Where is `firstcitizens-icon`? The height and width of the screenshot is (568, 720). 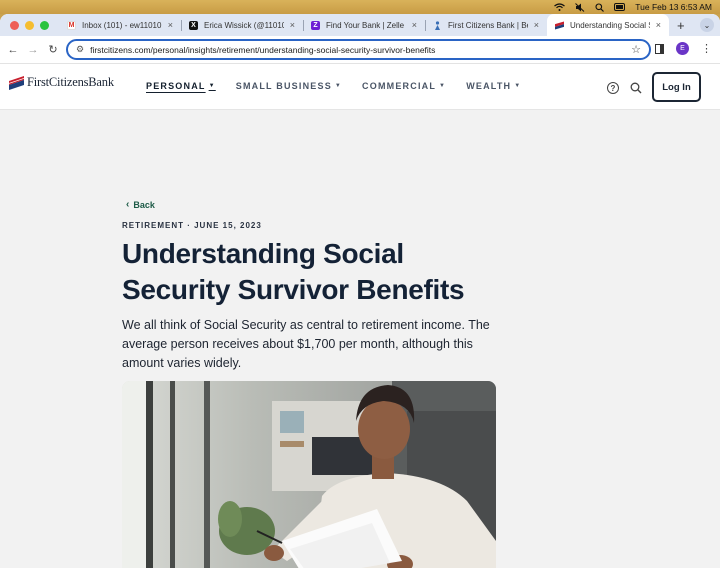 firstcitizens-icon is located at coordinates (437, 25).